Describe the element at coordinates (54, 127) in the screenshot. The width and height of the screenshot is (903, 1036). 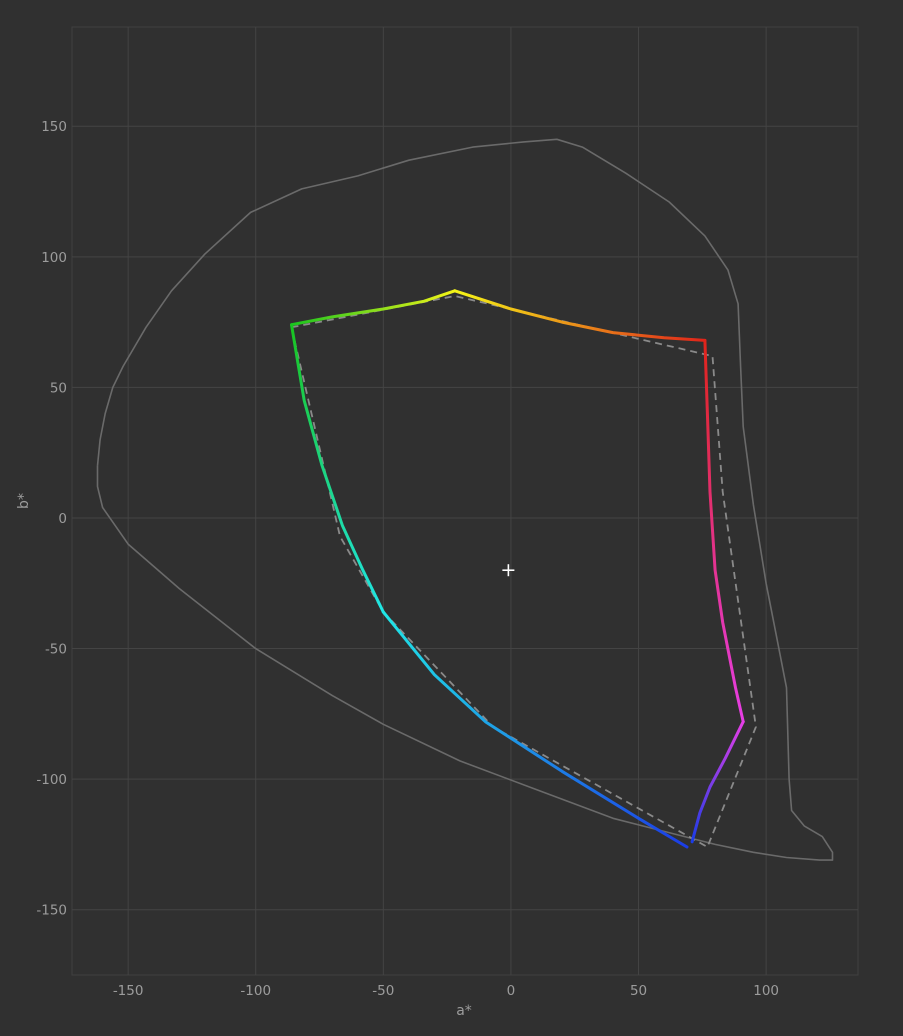
I see `y-tick-label: 150` at that location.